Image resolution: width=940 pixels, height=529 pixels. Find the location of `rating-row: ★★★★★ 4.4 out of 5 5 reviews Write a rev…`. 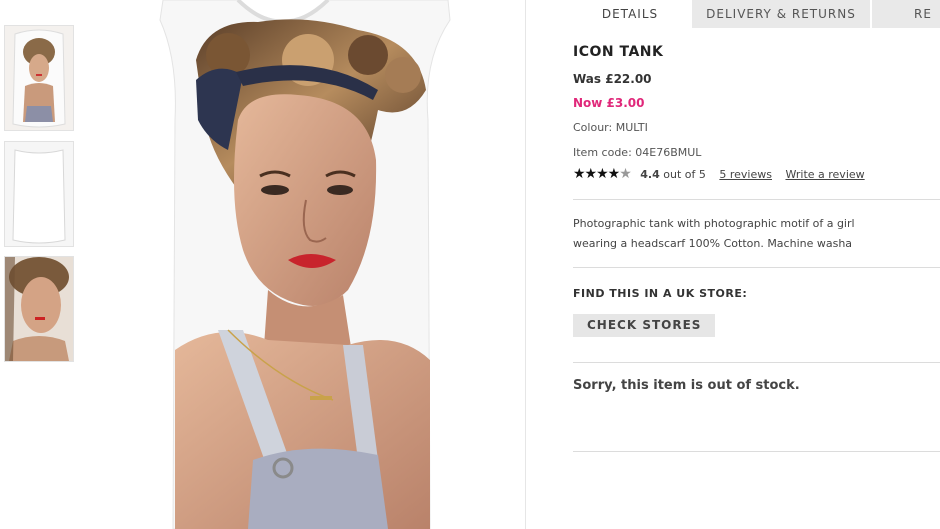

rating-row: ★★★★★ 4.4 out of 5 5 reviews Write a rev… is located at coordinates (719, 175).